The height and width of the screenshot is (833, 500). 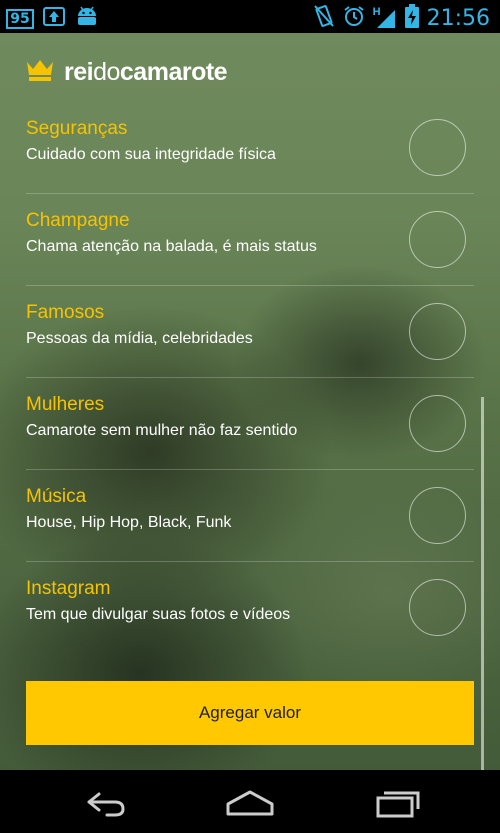 I want to click on vibrate-icon, so click(x=324, y=18).